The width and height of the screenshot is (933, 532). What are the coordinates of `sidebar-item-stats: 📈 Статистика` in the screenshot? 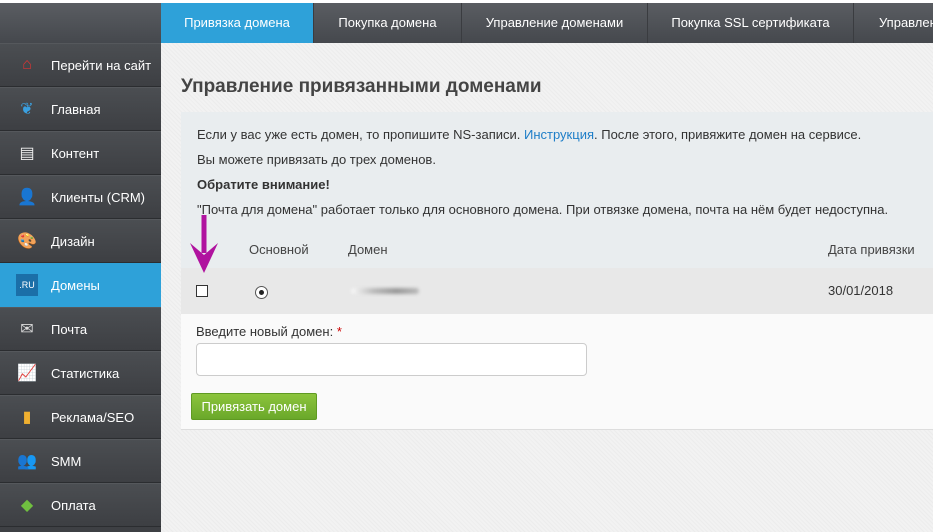 It's located at (80, 373).